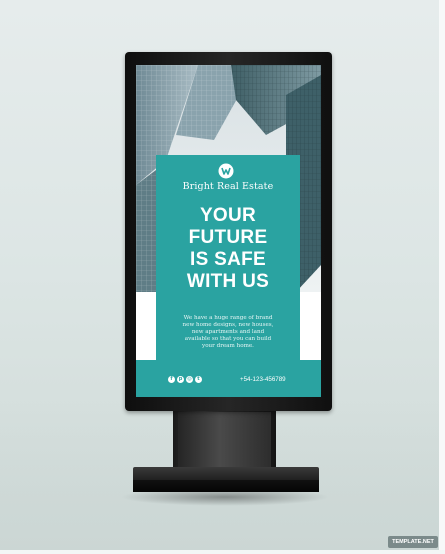 Image resolution: width=445 pixels, height=554 pixels. What do you see at coordinates (226, 171) in the screenshot?
I see `brand-logo-icon` at bounding box center [226, 171].